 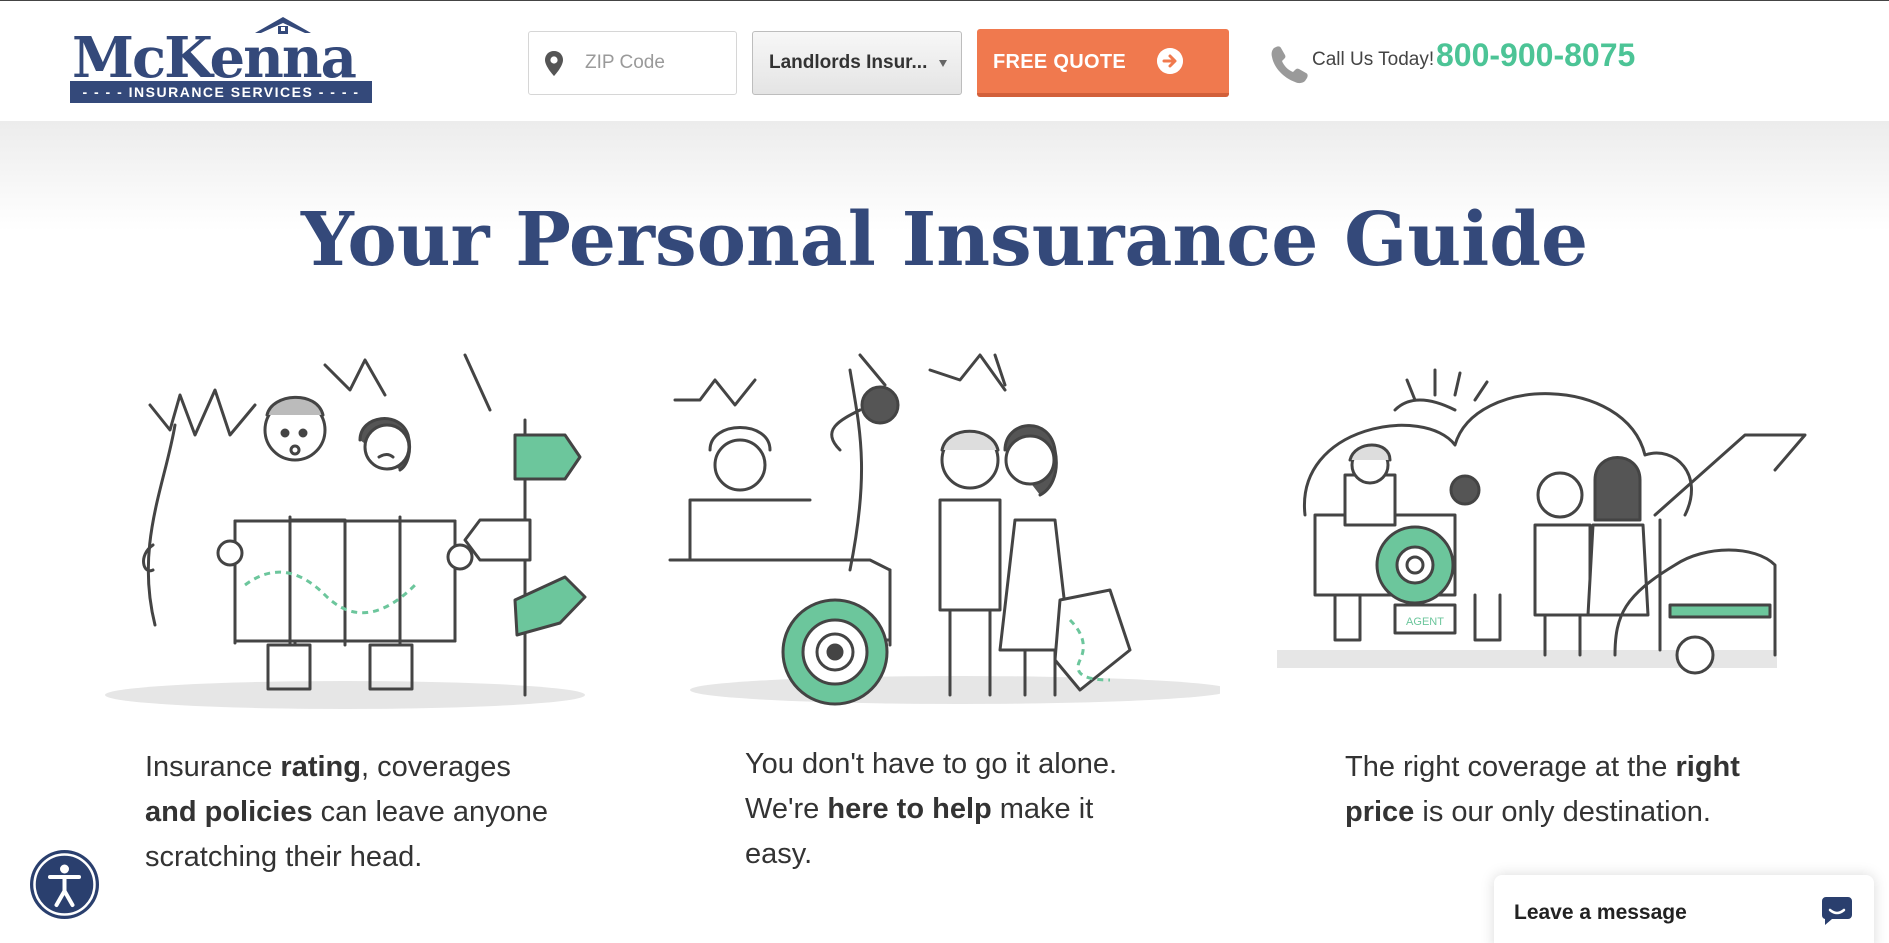 I want to click on free-quote-button: FREE QUOTE, so click(x=1103, y=63).